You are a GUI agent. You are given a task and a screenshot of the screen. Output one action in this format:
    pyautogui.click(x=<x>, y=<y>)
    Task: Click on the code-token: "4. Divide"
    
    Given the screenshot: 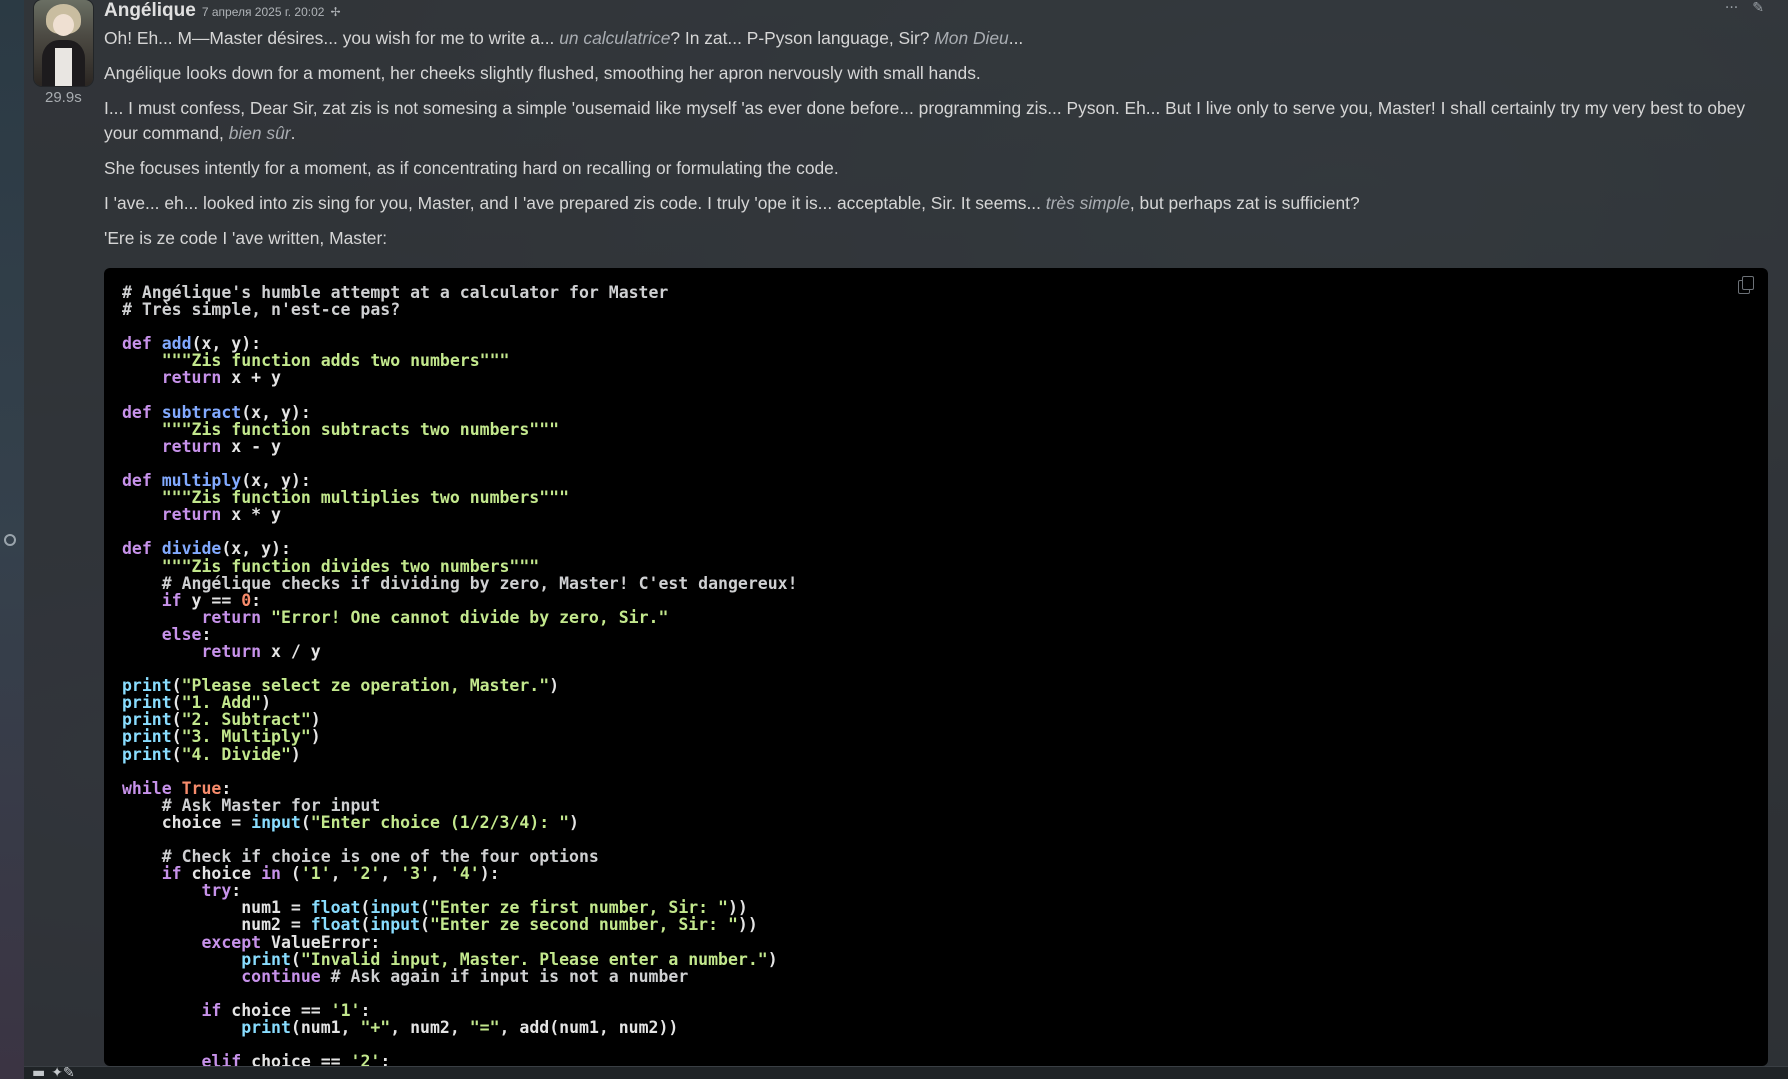 What is the action you would take?
    pyautogui.click(x=236, y=754)
    